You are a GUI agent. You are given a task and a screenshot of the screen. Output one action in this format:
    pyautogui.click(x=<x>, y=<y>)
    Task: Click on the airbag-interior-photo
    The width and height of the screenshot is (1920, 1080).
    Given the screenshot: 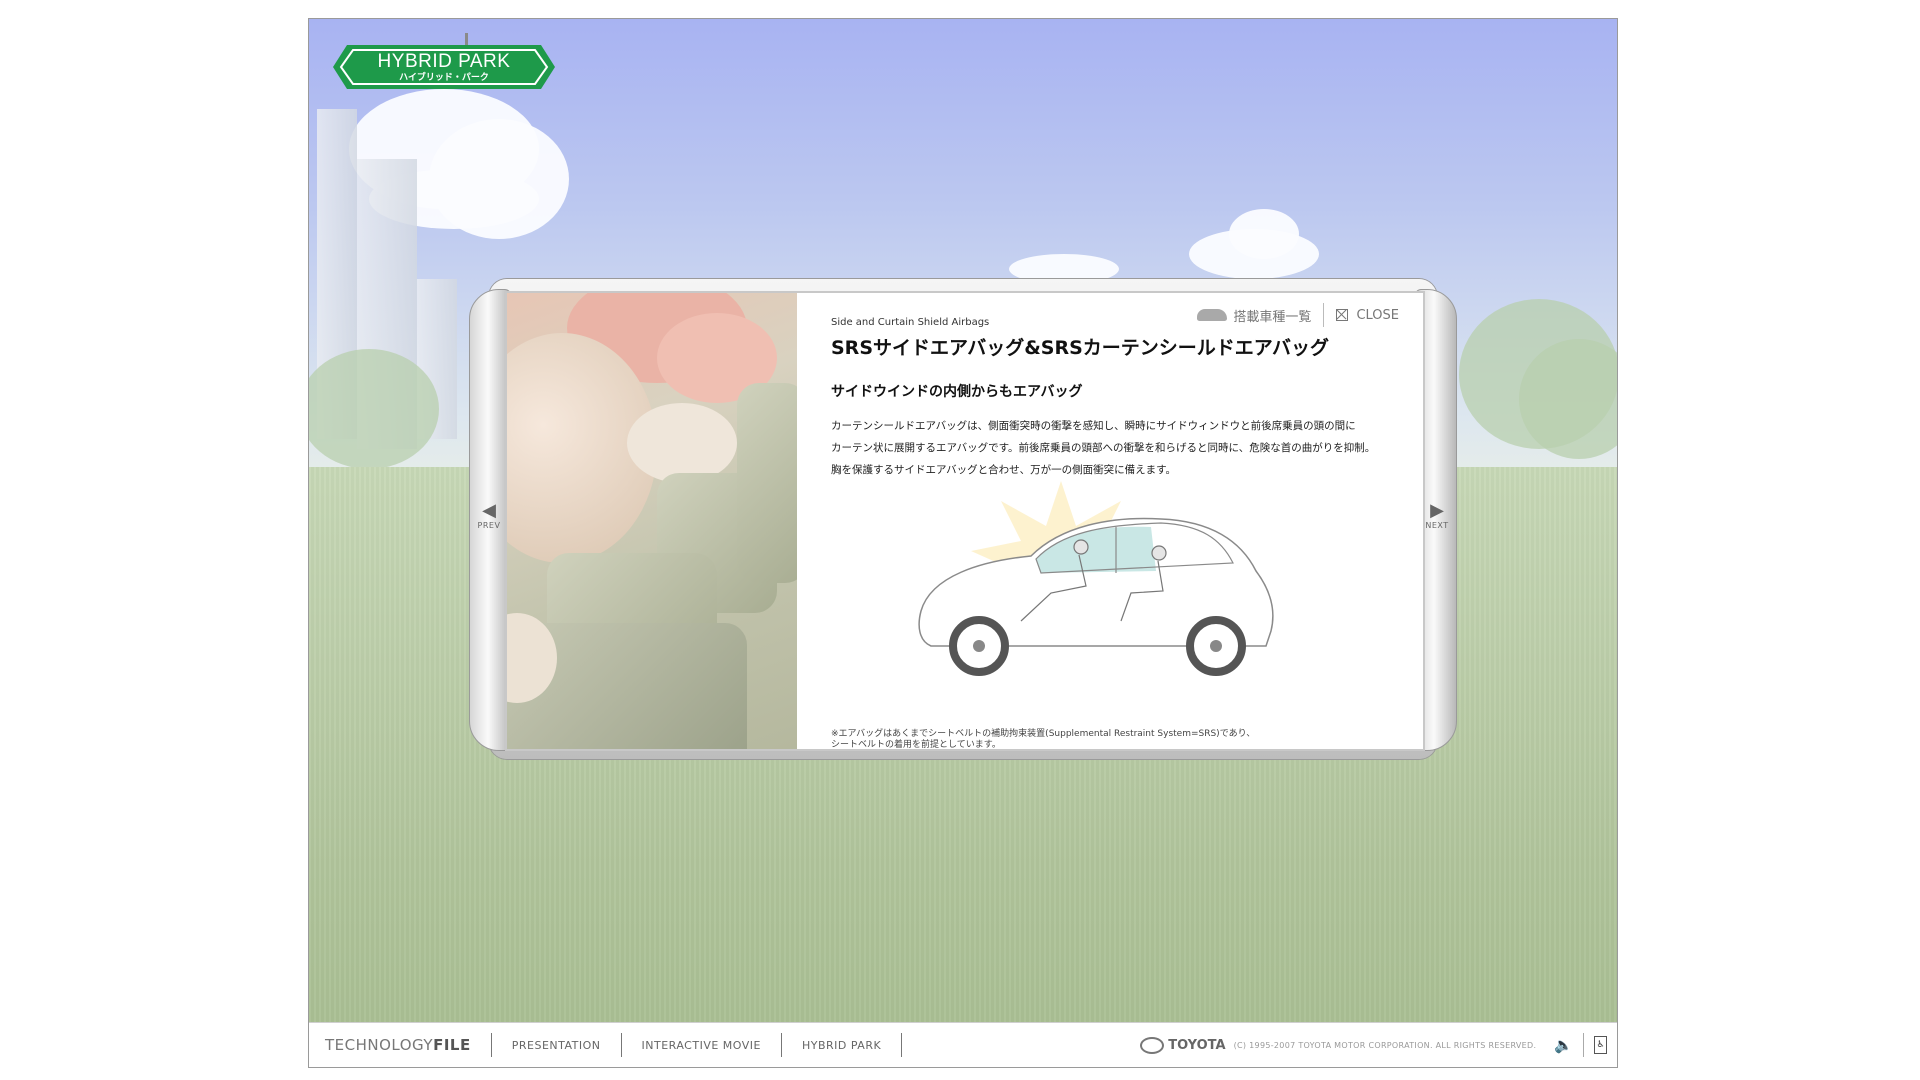 What is the action you would take?
    pyautogui.click(x=652, y=521)
    